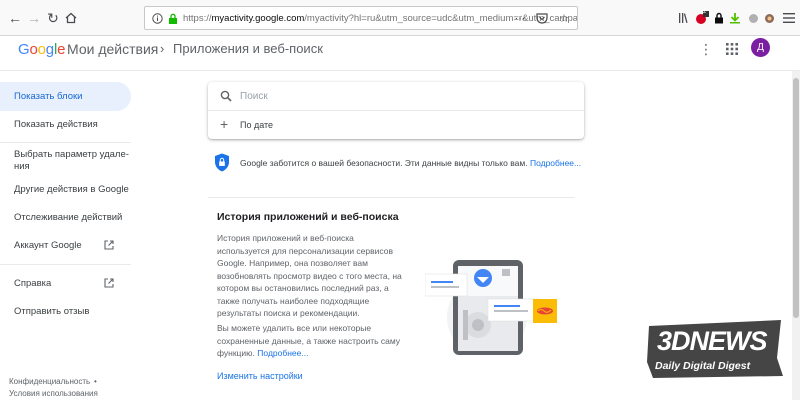 This screenshot has height=400, width=800. I want to click on download-icon, so click(735, 18).